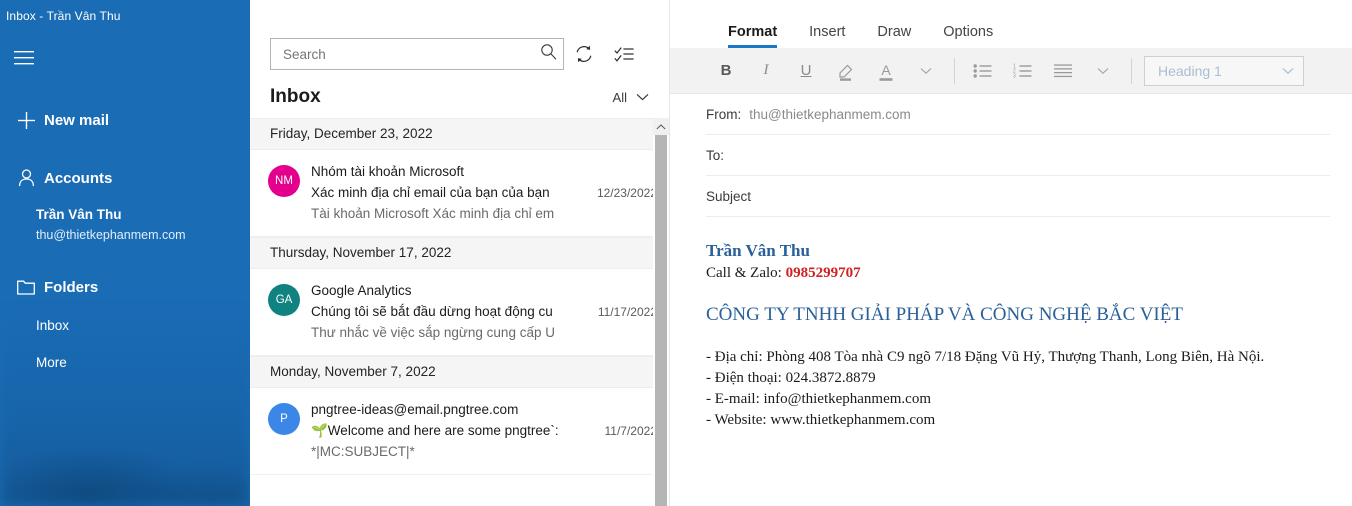 Image resolution: width=1352 pixels, height=506 pixels. I want to click on list-toolbar, so click(459, 35).